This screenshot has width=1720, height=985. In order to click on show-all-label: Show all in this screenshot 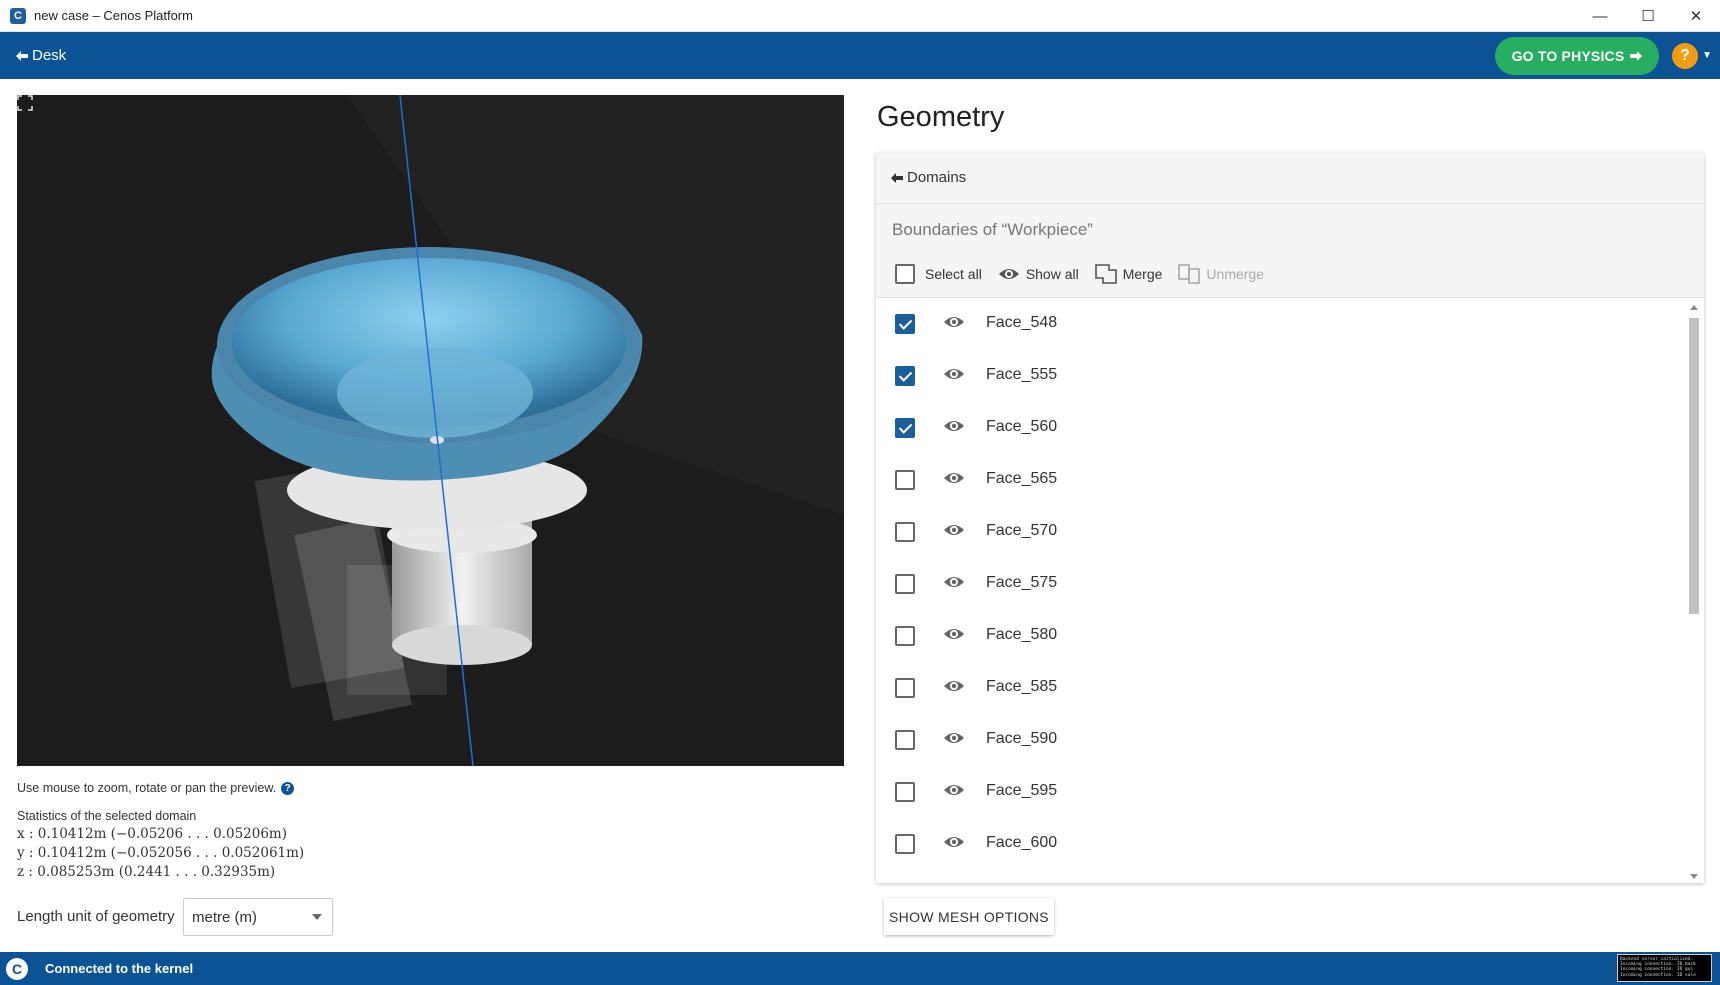, I will do `click(1052, 274)`.